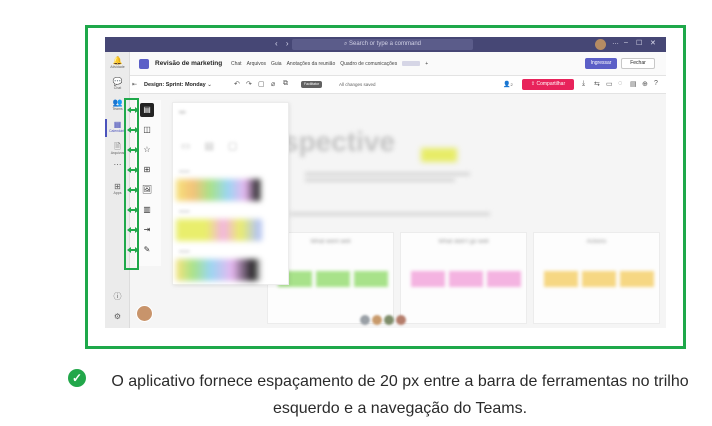 The height and width of the screenshot is (426, 712). Describe the element at coordinates (117, 67) in the screenshot. I see `rail-label: Atividade` at that location.